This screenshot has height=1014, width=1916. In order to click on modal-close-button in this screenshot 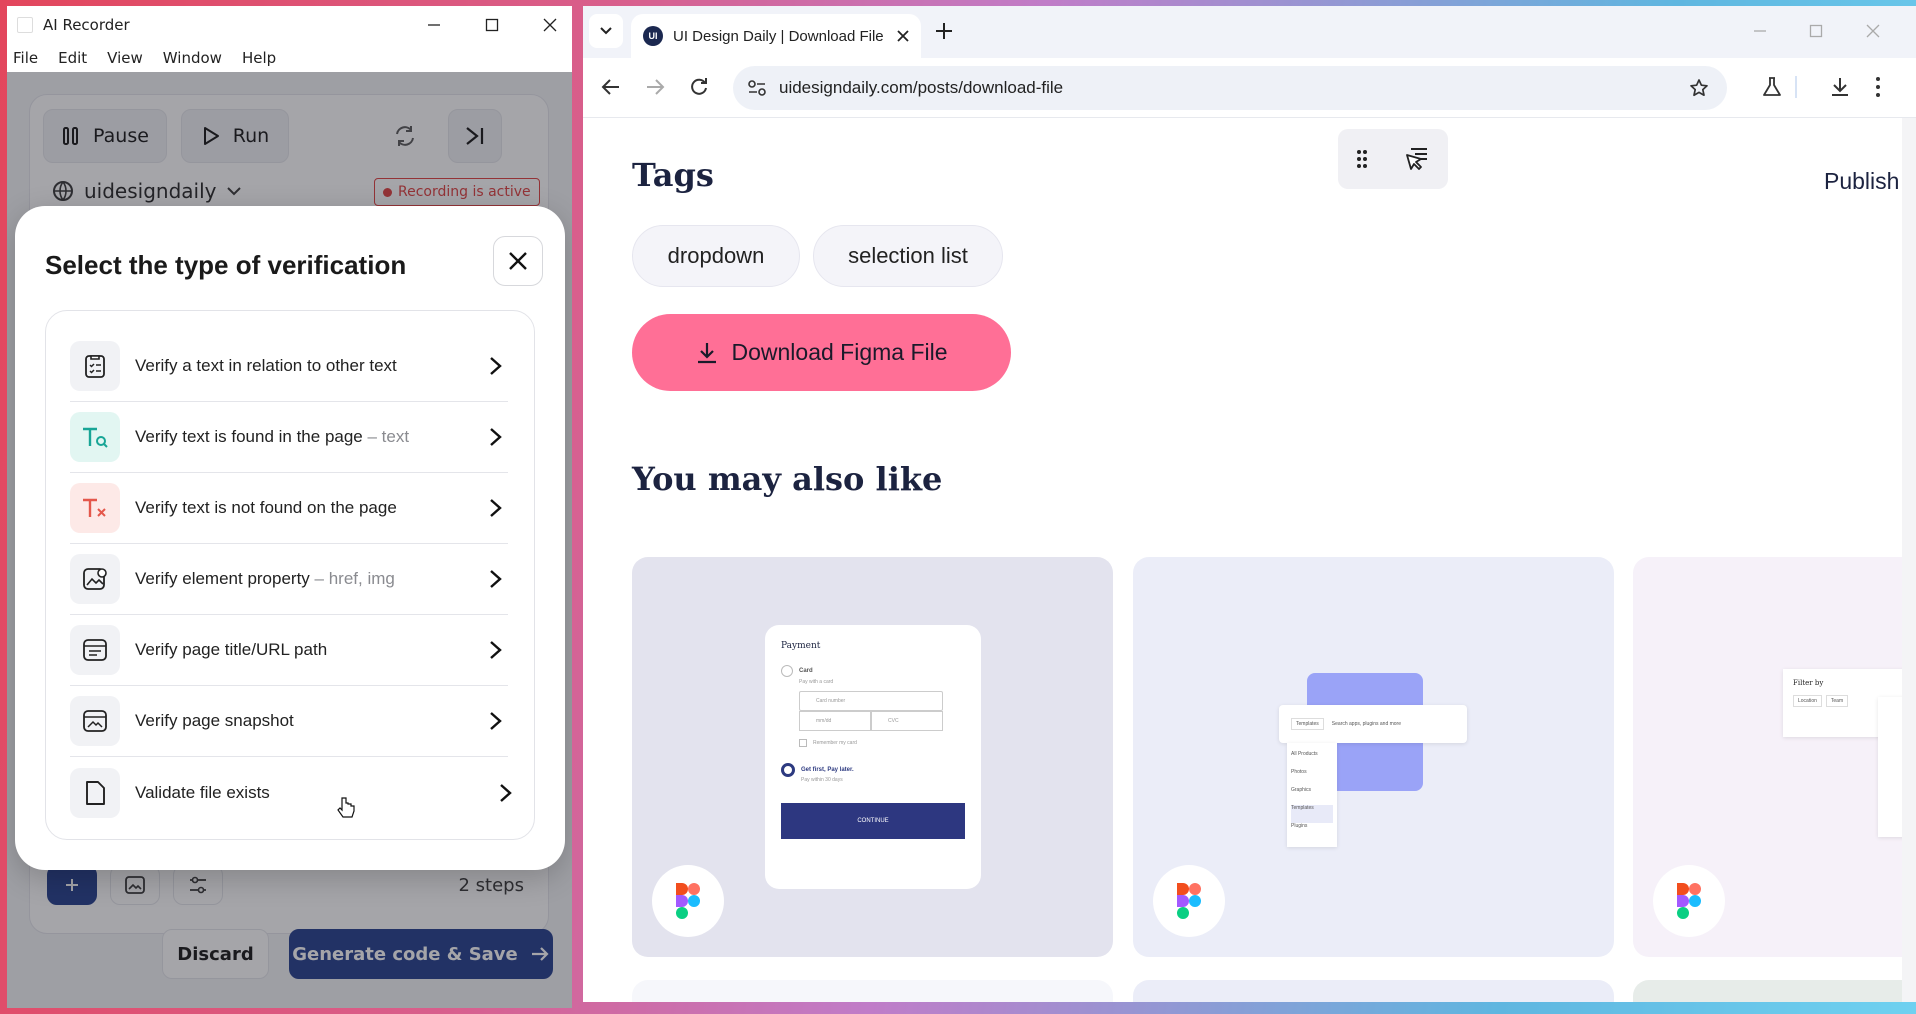, I will do `click(518, 261)`.